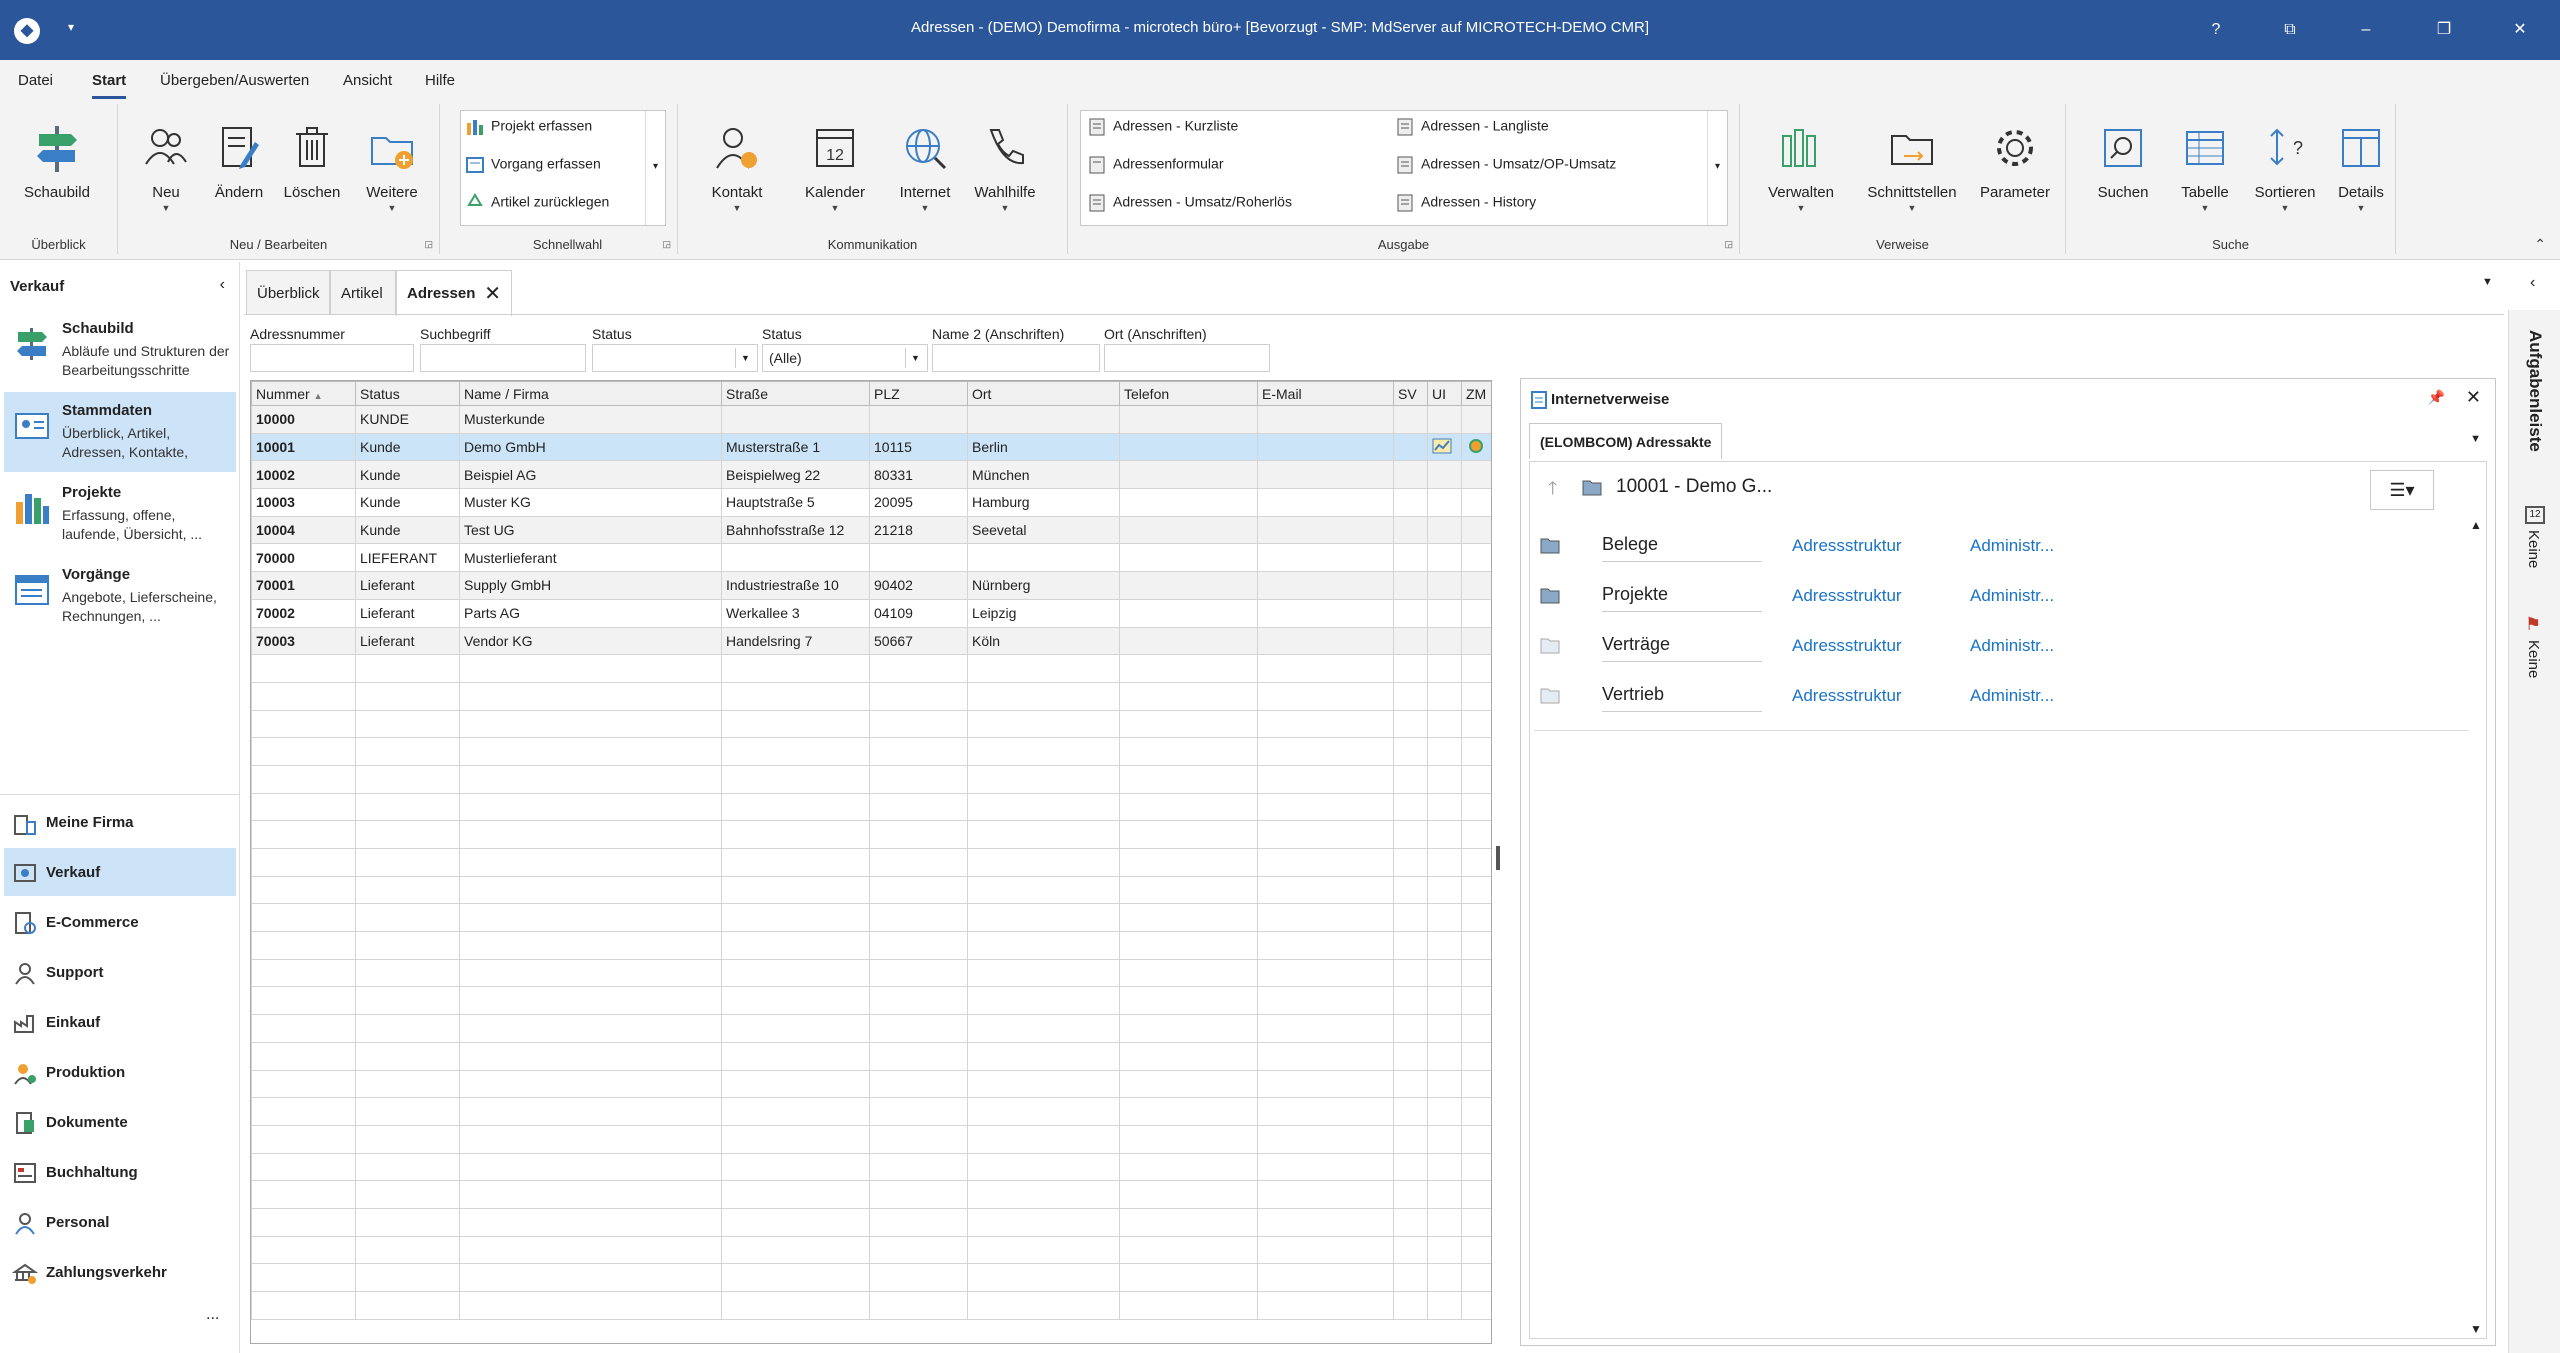  What do you see at coordinates (2532, 283) in the screenshot?
I see `expand-taskbar-icon: ‹` at bounding box center [2532, 283].